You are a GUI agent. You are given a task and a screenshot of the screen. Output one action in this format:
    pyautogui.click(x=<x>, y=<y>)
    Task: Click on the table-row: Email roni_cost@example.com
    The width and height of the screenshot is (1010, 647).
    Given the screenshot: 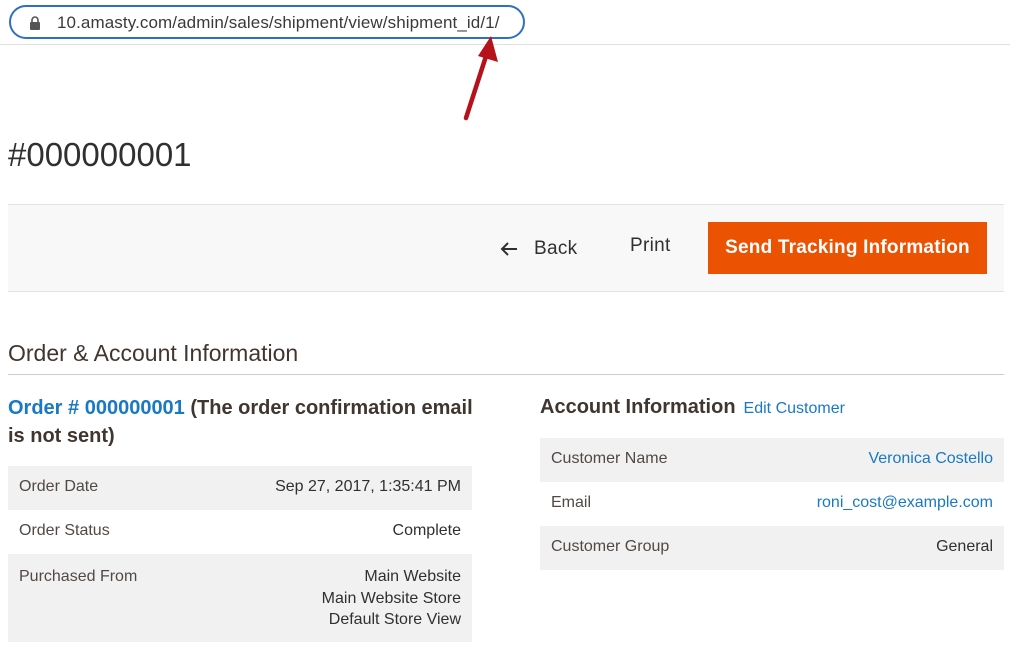 What is the action you would take?
    pyautogui.click(x=772, y=504)
    